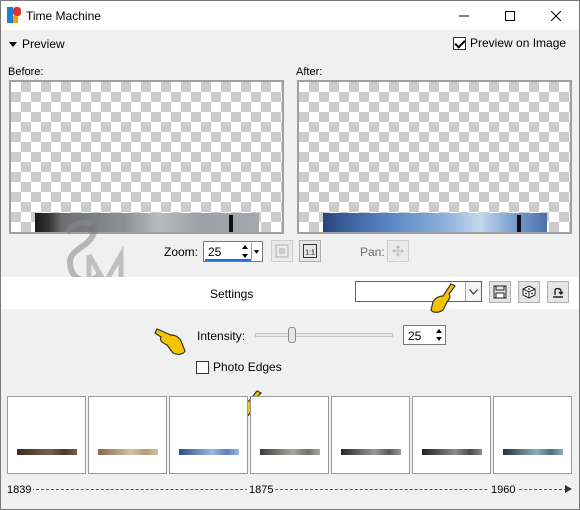 Image resolution: width=580 pixels, height=510 pixels. What do you see at coordinates (292, 335) in the screenshot?
I see `intensity-slider-thumb` at bounding box center [292, 335].